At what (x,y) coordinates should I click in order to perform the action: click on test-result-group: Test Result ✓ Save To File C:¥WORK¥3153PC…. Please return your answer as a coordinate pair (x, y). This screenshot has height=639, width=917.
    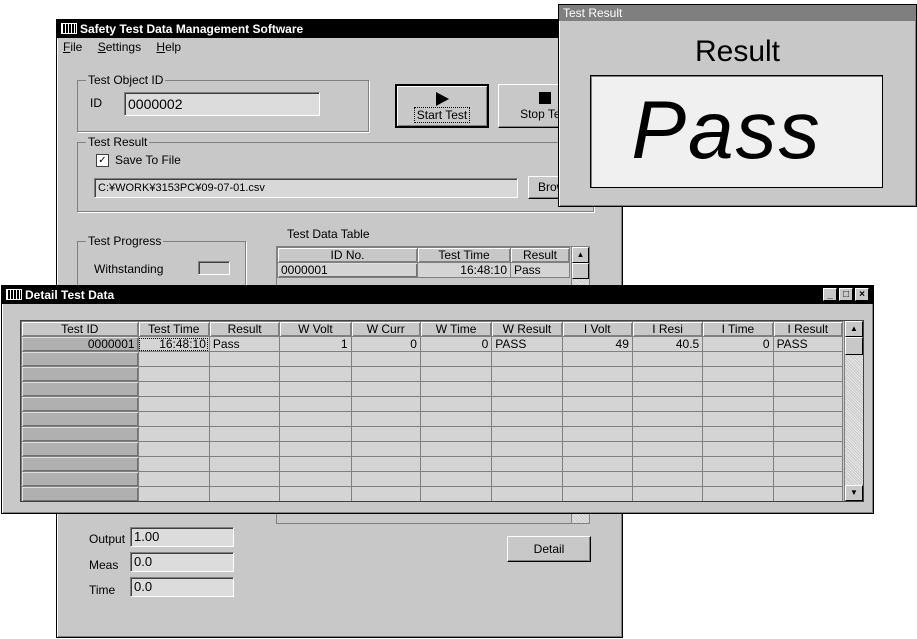
    Looking at the image, I should click on (335, 173).